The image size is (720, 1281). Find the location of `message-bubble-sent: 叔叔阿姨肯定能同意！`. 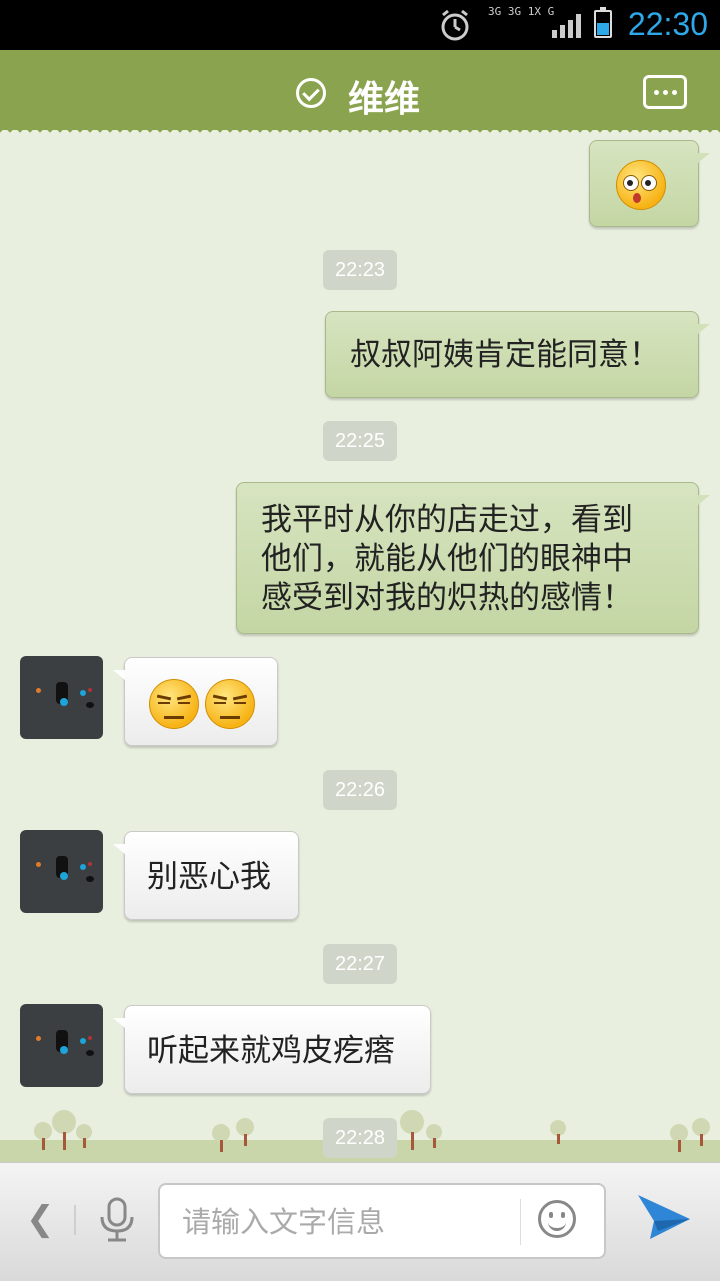

message-bubble-sent: 叔叔阿姨肯定能同意！ is located at coordinates (517, 354).